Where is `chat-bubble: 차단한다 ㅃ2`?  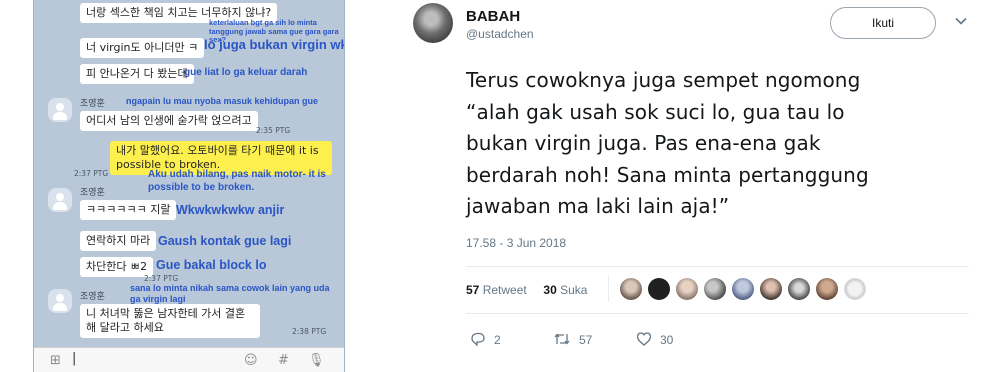 chat-bubble: 차단한다 ㅃ2 is located at coordinates (117, 267).